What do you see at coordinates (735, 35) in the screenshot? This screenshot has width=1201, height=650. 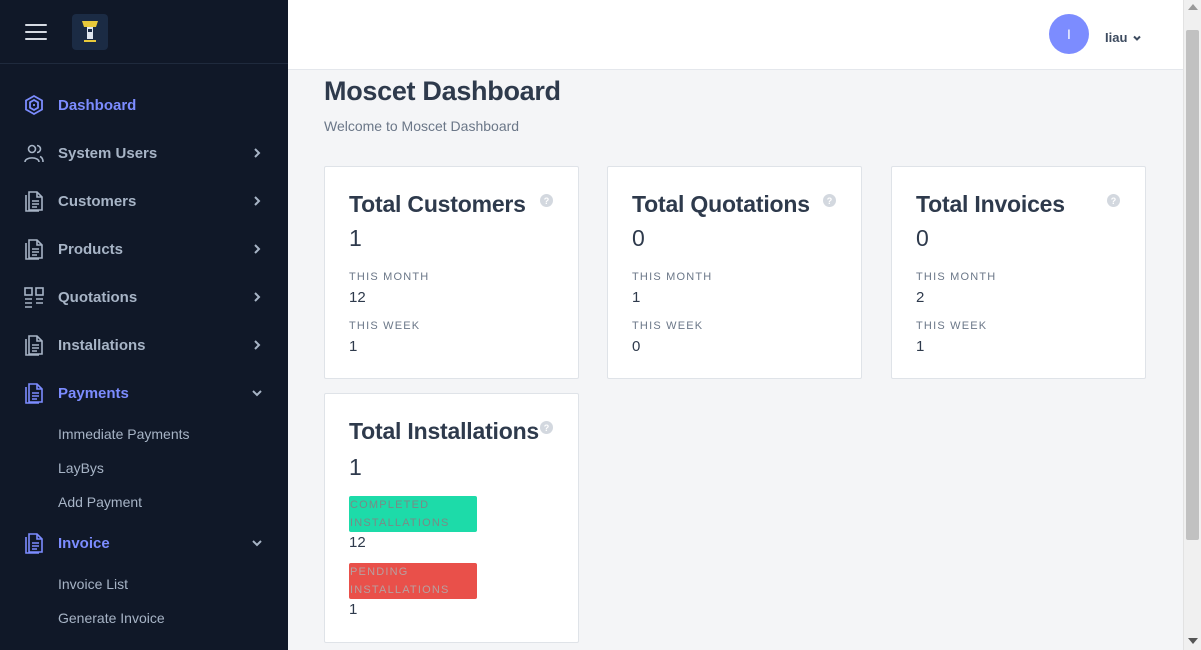 I see `top-header: I Iiau` at bounding box center [735, 35].